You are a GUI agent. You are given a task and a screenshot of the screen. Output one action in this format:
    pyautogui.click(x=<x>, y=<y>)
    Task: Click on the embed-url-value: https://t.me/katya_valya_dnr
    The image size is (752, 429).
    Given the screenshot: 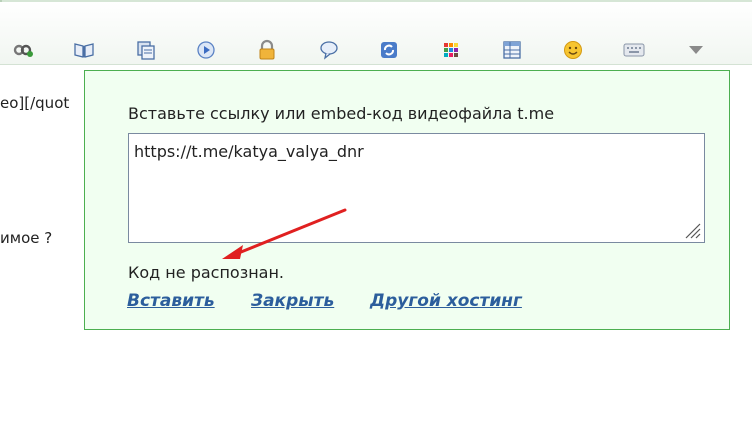 What is the action you would take?
    pyautogui.click(x=249, y=151)
    